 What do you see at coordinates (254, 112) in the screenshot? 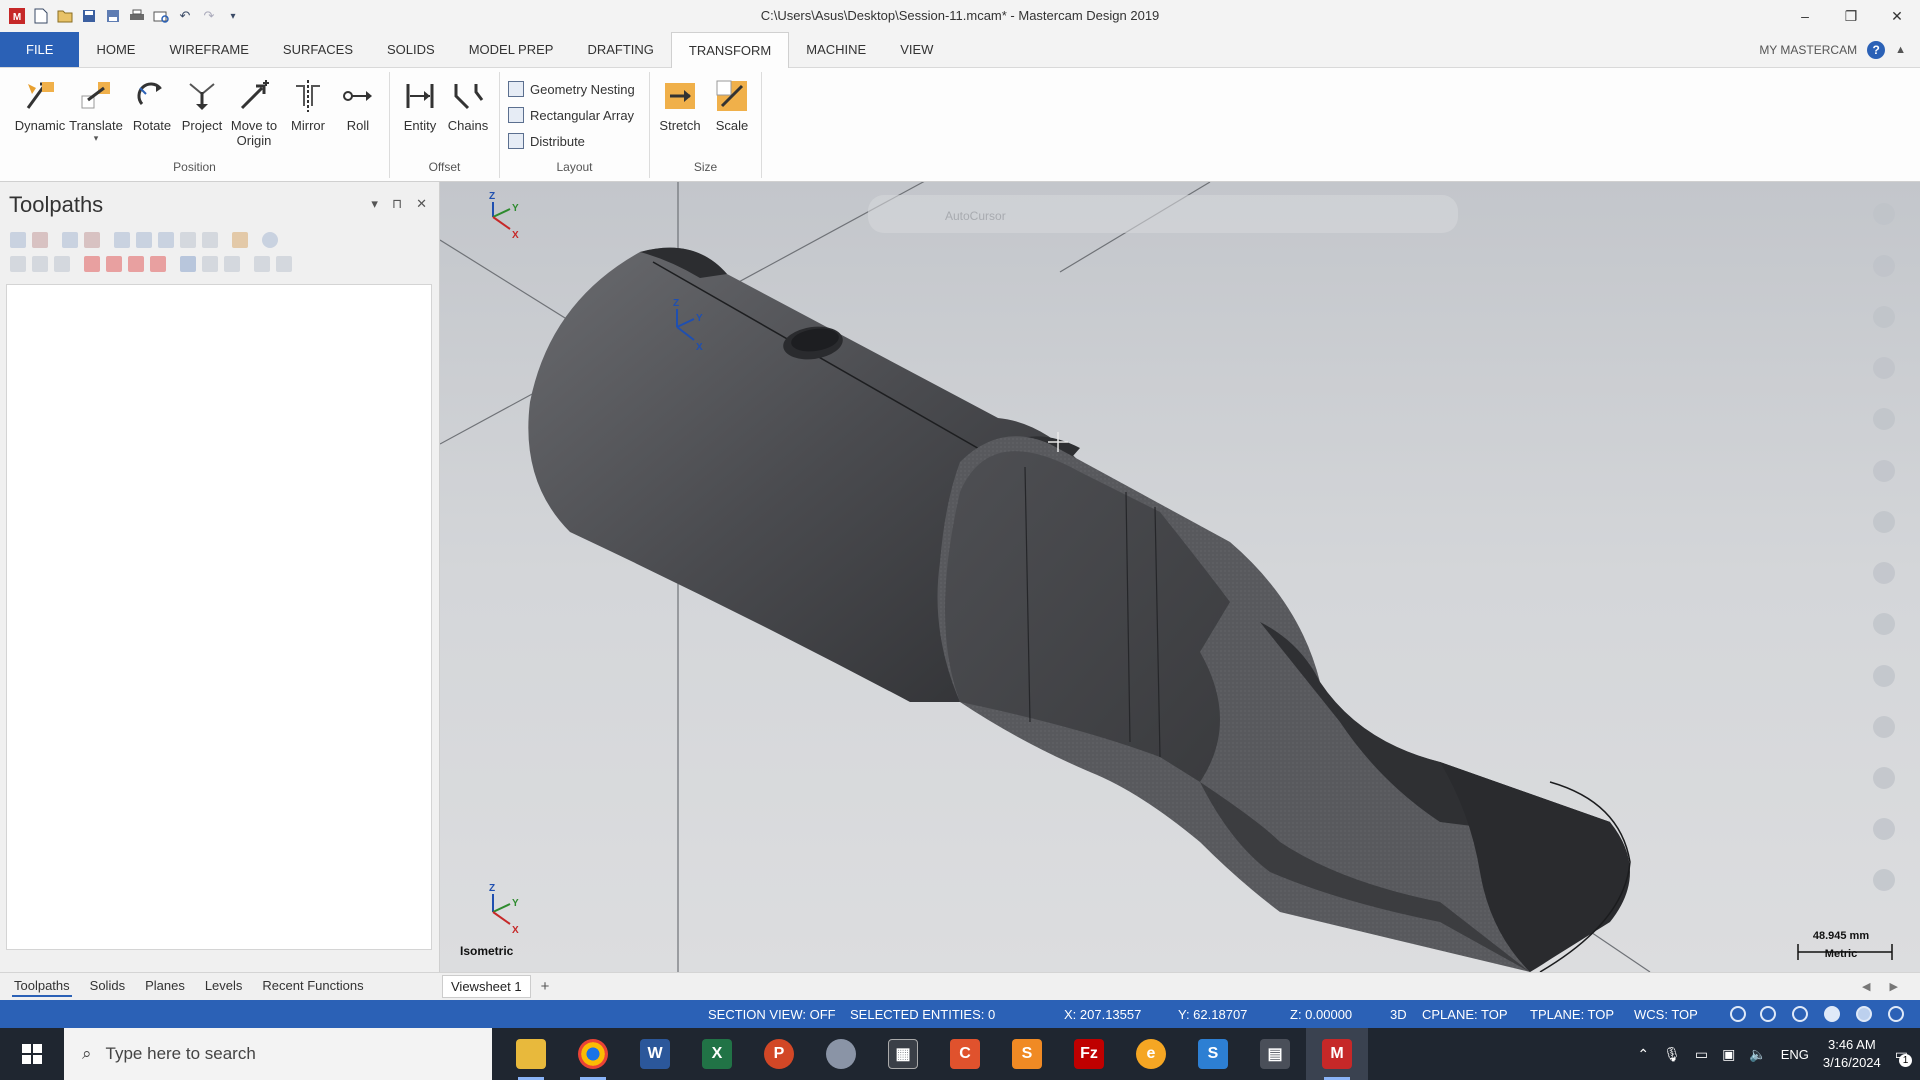
I see `move-to-origin-button: Move to Origin` at bounding box center [254, 112].